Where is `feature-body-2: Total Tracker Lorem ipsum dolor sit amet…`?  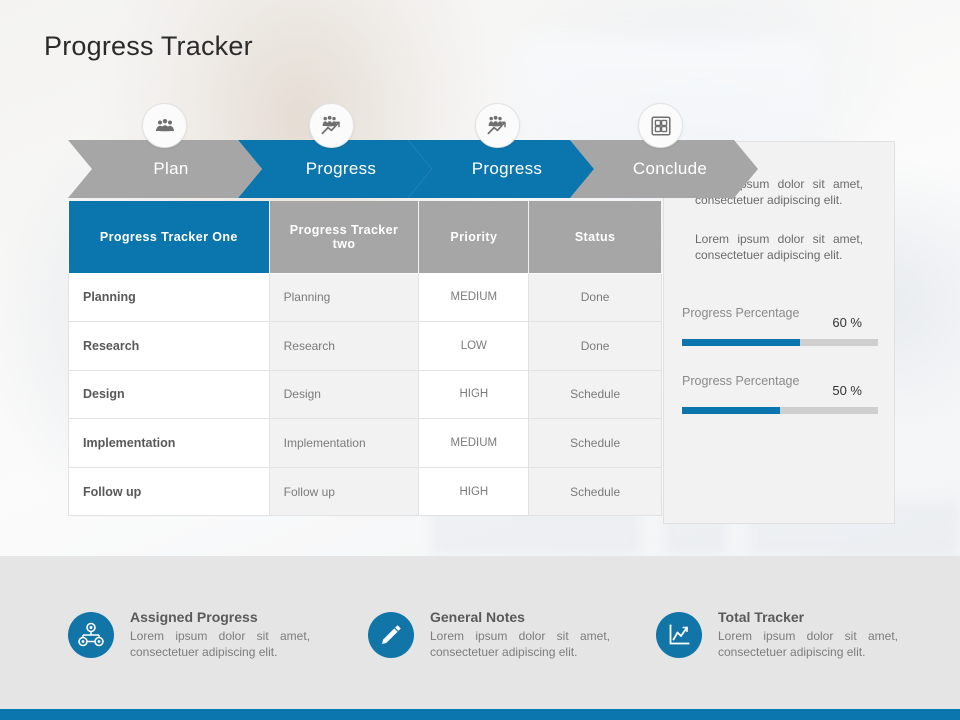 feature-body-2: Total Tracker Lorem ipsum dolor sit amet… is located at coordinates (808, 634).